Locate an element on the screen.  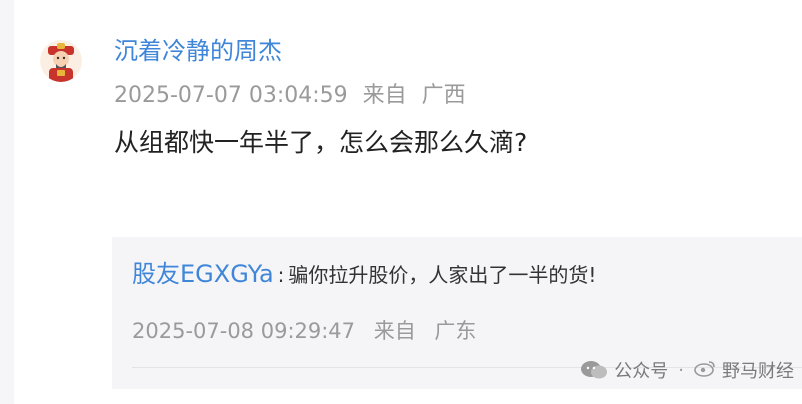
reply-text: 骗你拉升股价，人家出了一半的货! is located at coordinates (442, 275).